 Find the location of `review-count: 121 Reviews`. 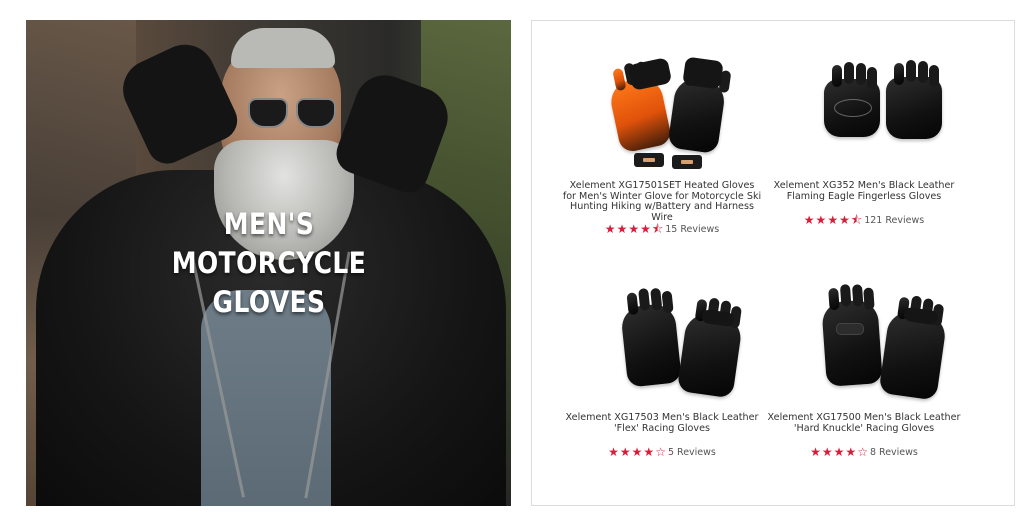

review-count: 121 Reviews is located at coordinates (894, 220).